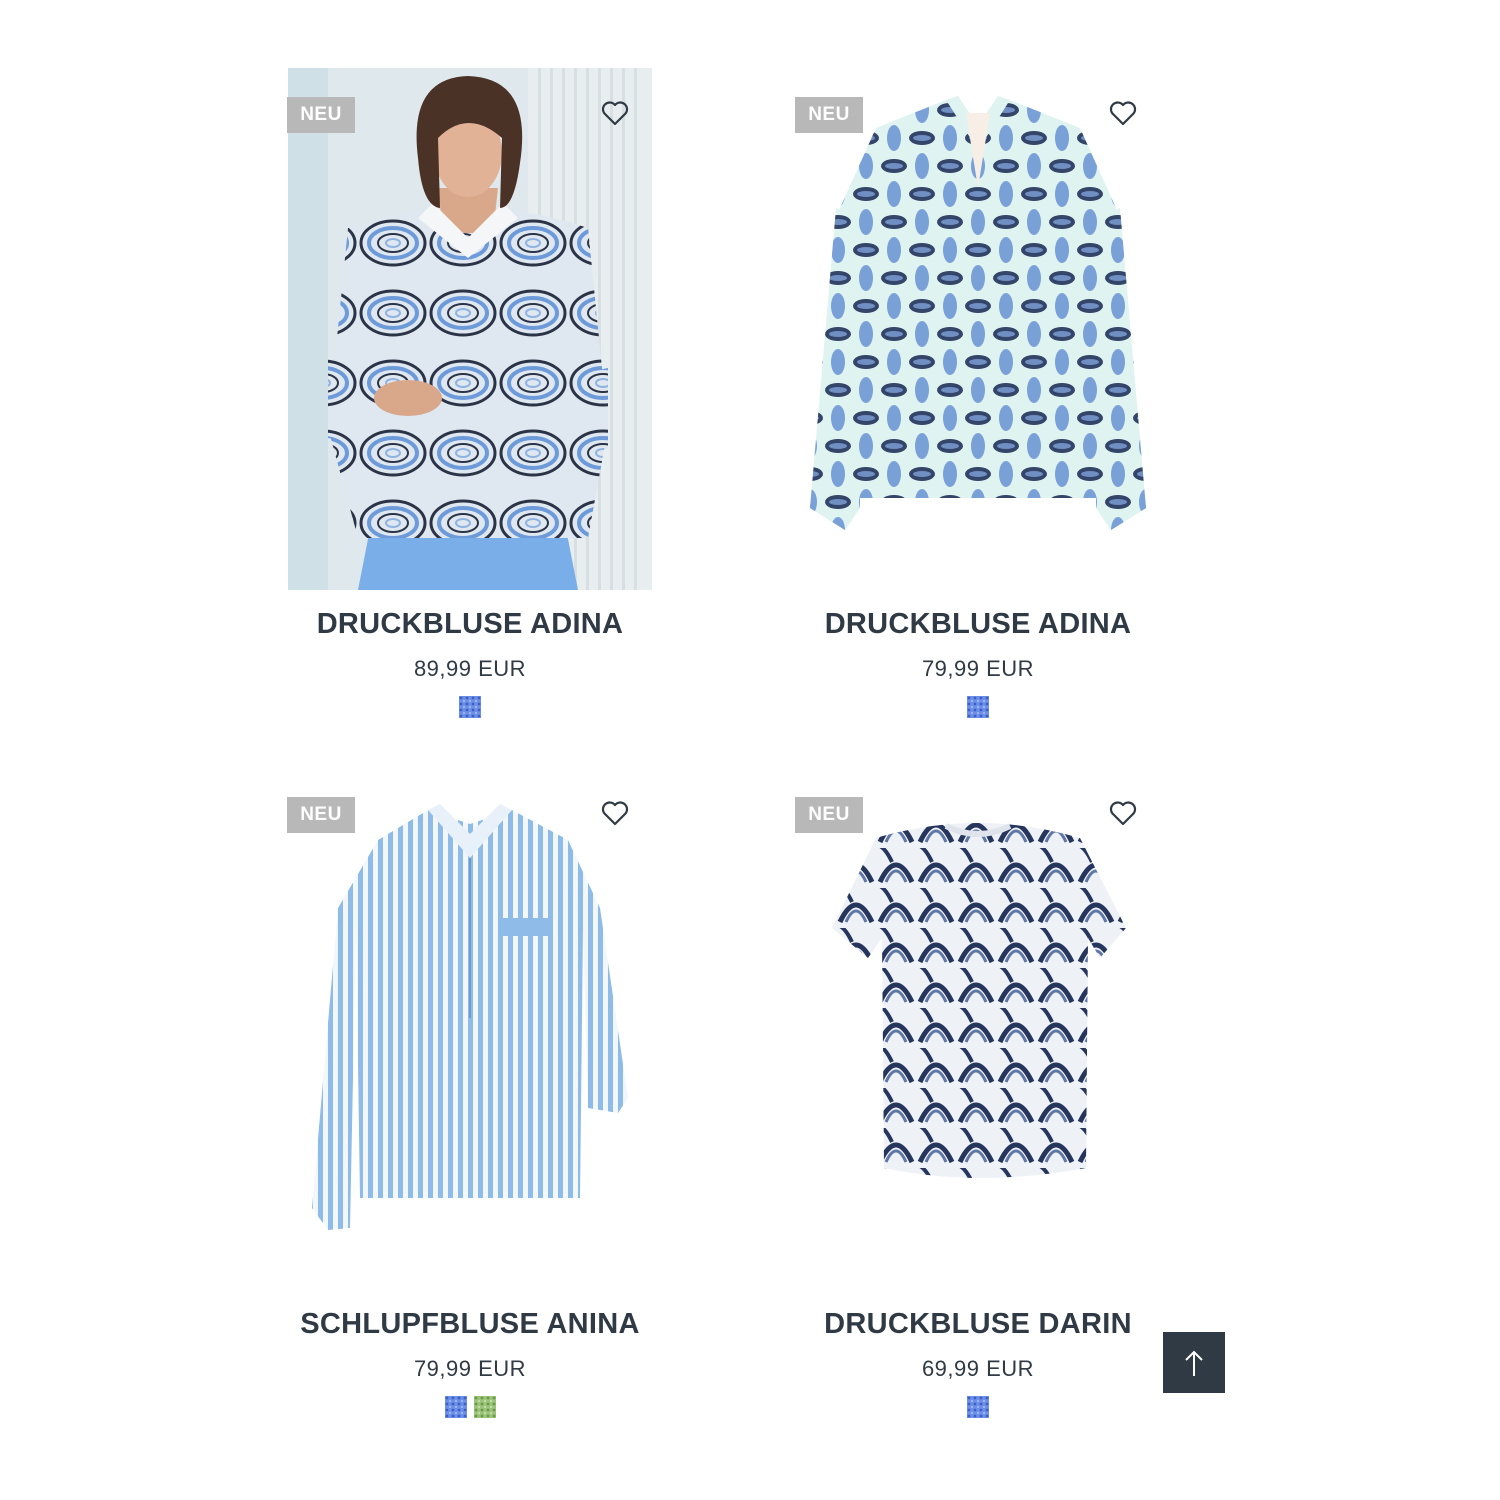 Image resolution: width=1500 pixels, height=1500 pixels. I want to click on model-photo, so click(470, 329).